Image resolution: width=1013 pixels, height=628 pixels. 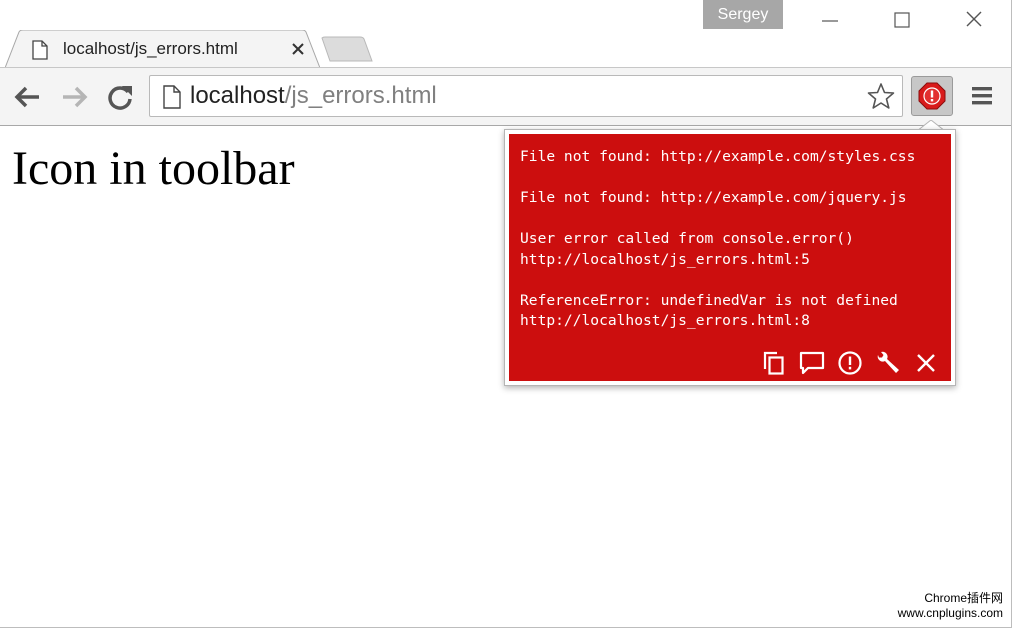 I want to click on hamburger-menu-icon, so click(x=982, y=96).